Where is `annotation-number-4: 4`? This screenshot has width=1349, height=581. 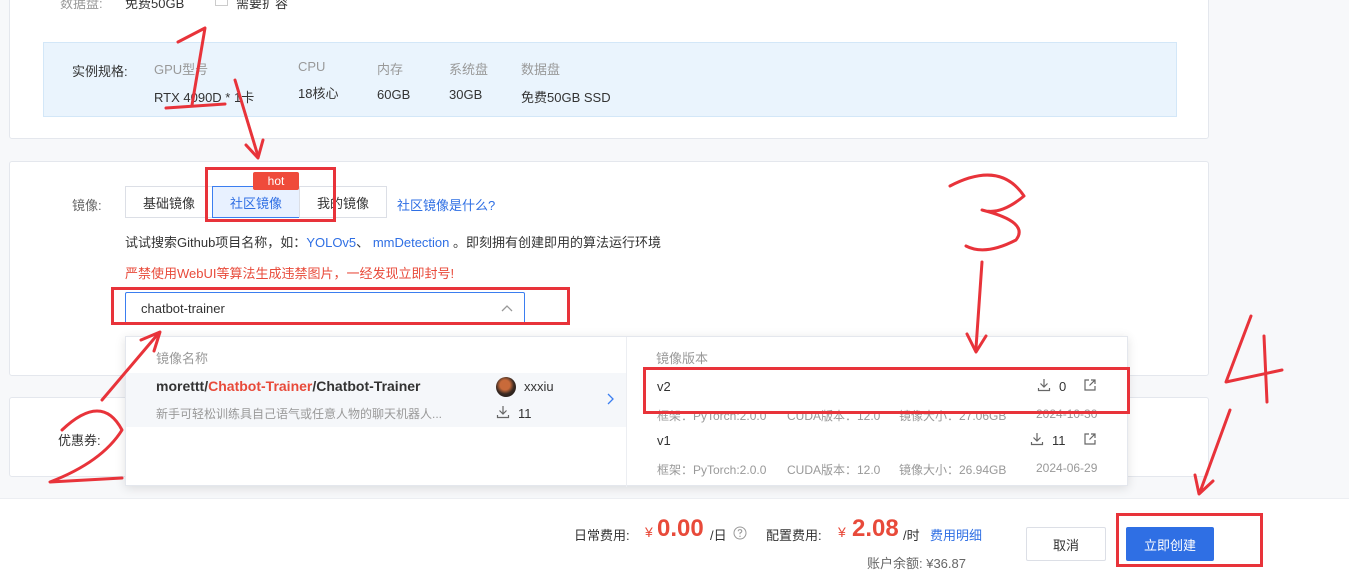
annotation-number-4: 4 is located at coordinates (1243, 347).